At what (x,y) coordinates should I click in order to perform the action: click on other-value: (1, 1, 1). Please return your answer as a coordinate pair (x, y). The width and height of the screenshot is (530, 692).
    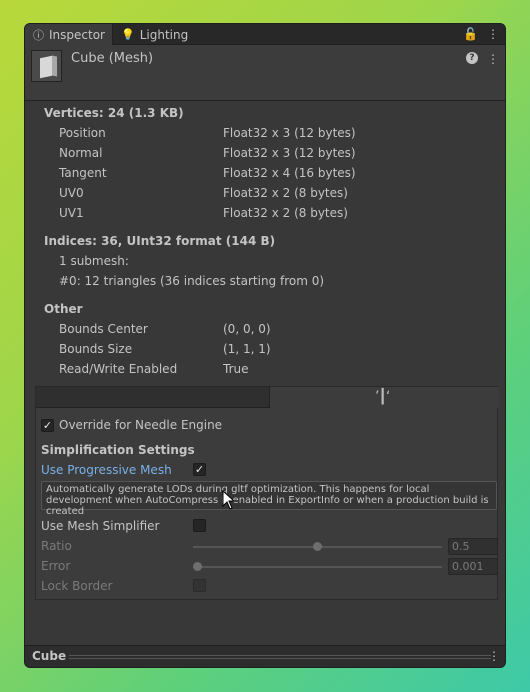
    Looking at the image, I should click on (247, 349).